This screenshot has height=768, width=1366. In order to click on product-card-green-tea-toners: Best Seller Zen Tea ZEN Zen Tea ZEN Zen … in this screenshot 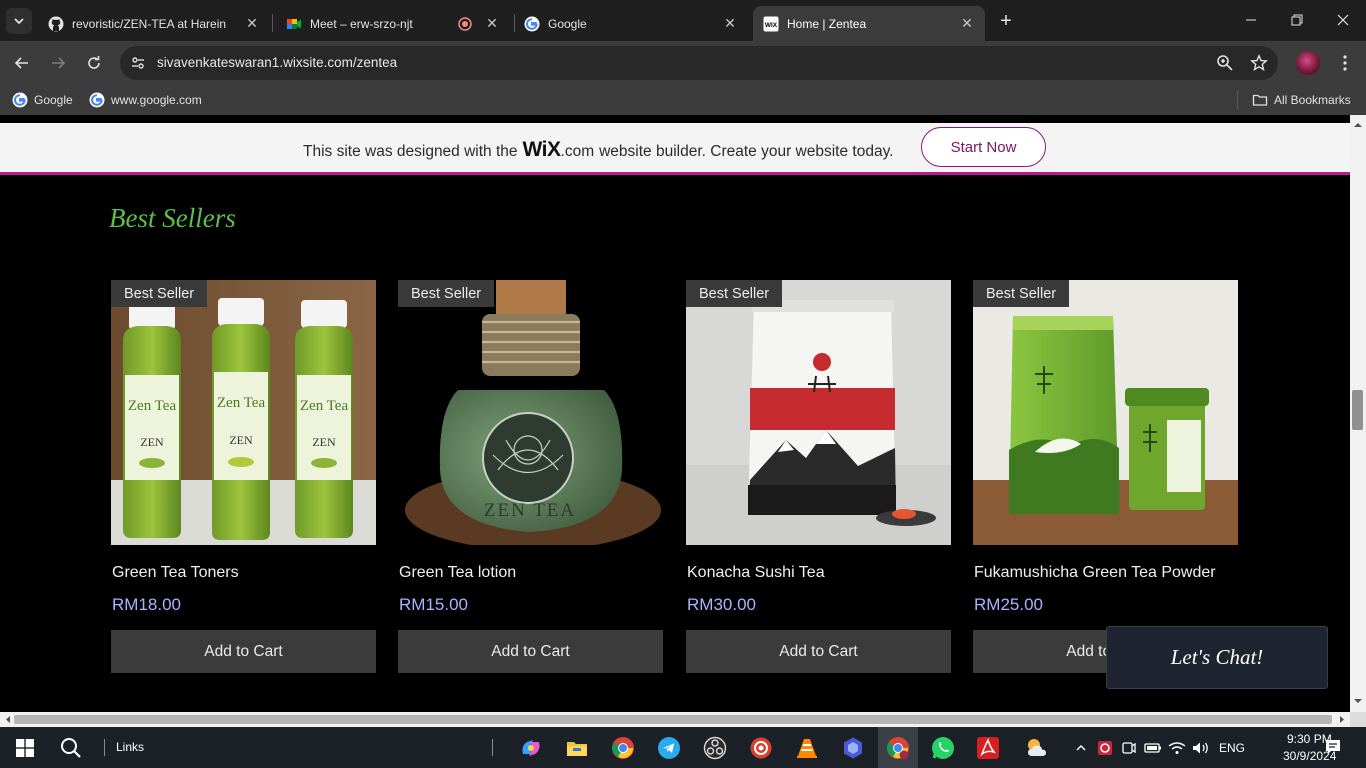, I will do `click(243, 476)`.